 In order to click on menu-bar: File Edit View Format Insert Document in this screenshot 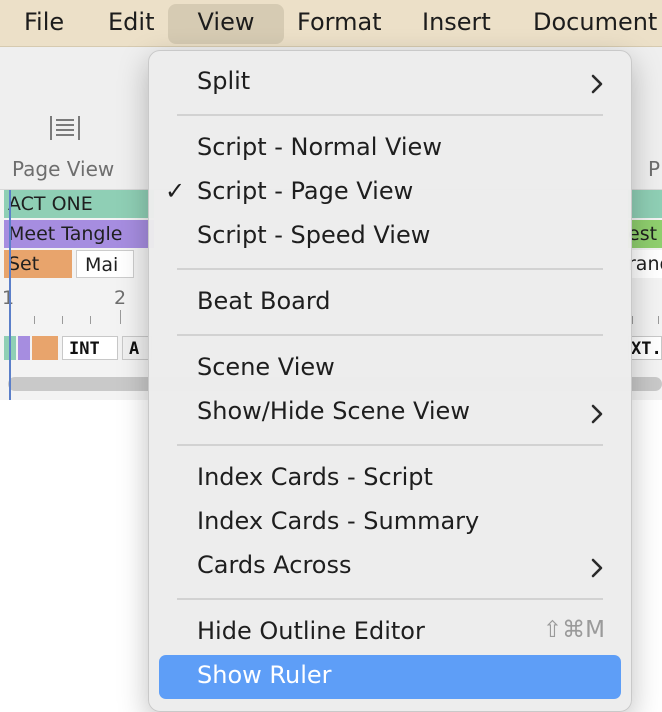, I will do `click(331, 23)`.